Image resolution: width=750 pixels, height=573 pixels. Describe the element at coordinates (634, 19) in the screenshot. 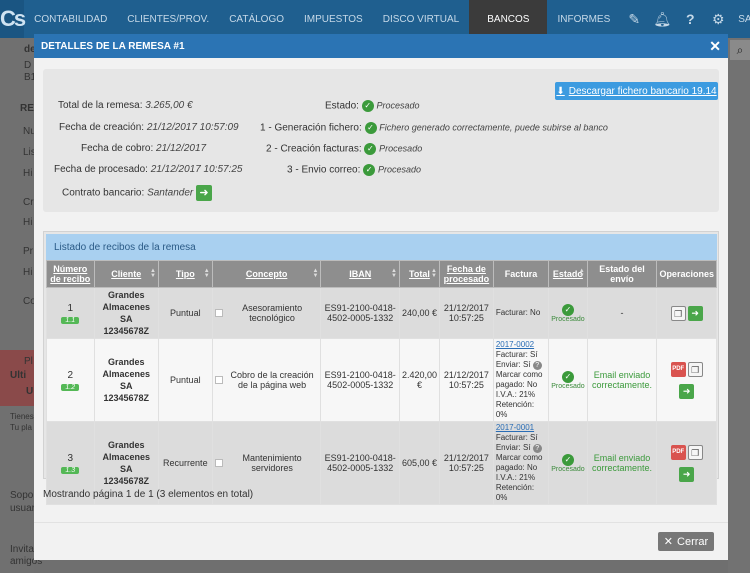

I see `edit-icon: ✎` at that location.